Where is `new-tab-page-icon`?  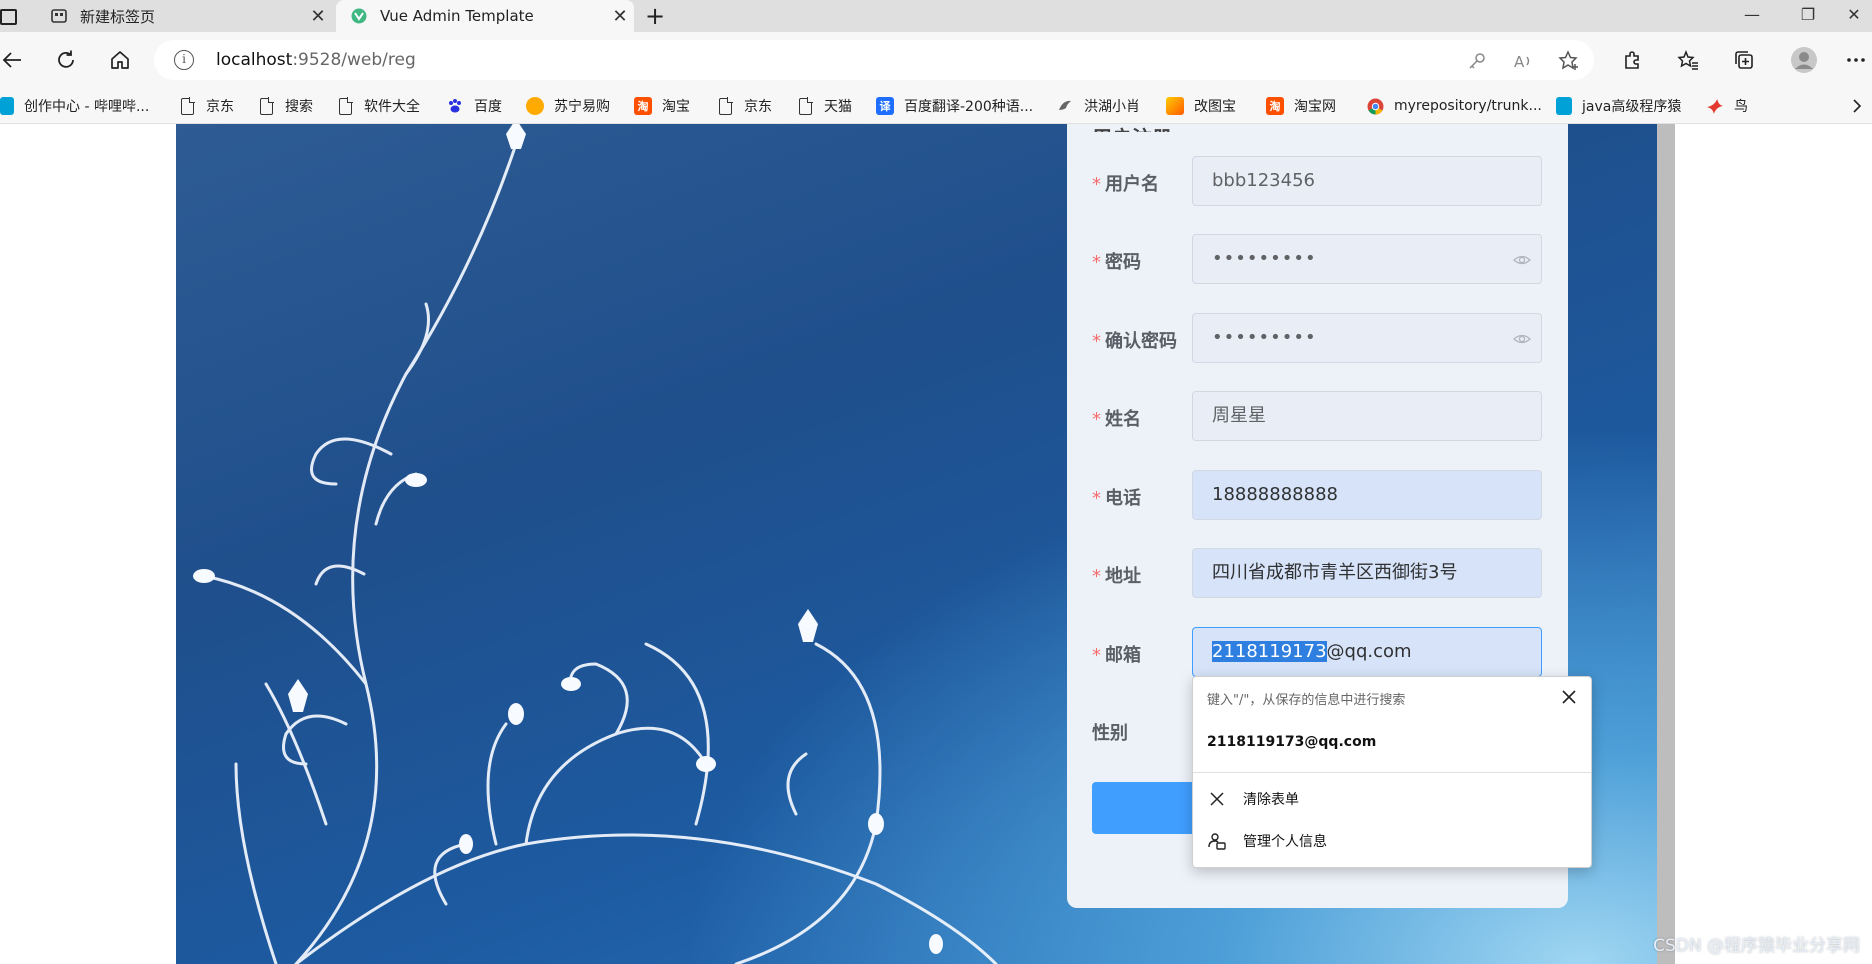 new-tab-page-icon is located at coordinates (59, 16).